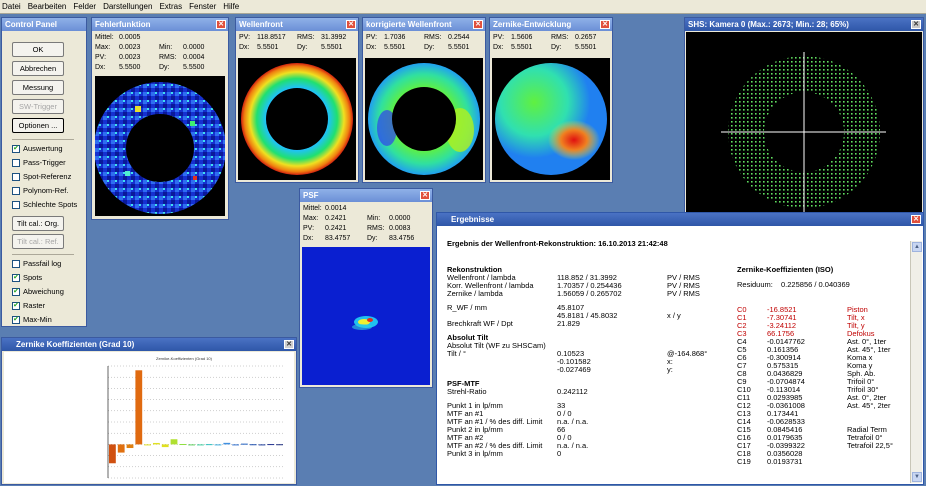  Describe the element at coordinates (130, 446) in the screenshot. I see `bar-C2` at that location.